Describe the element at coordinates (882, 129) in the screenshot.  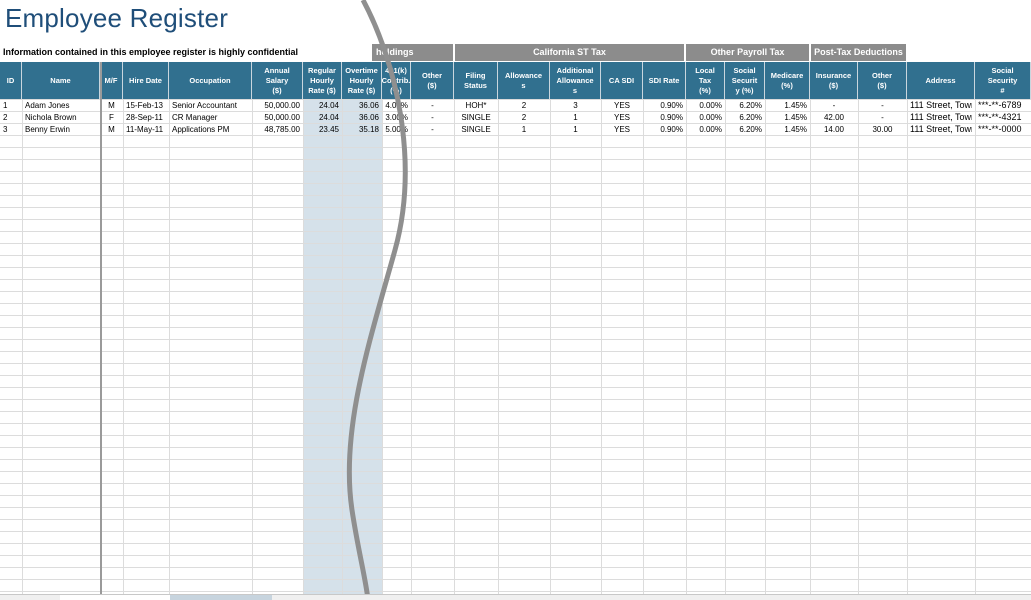
I see `cell-other2: 30.00` at that location.